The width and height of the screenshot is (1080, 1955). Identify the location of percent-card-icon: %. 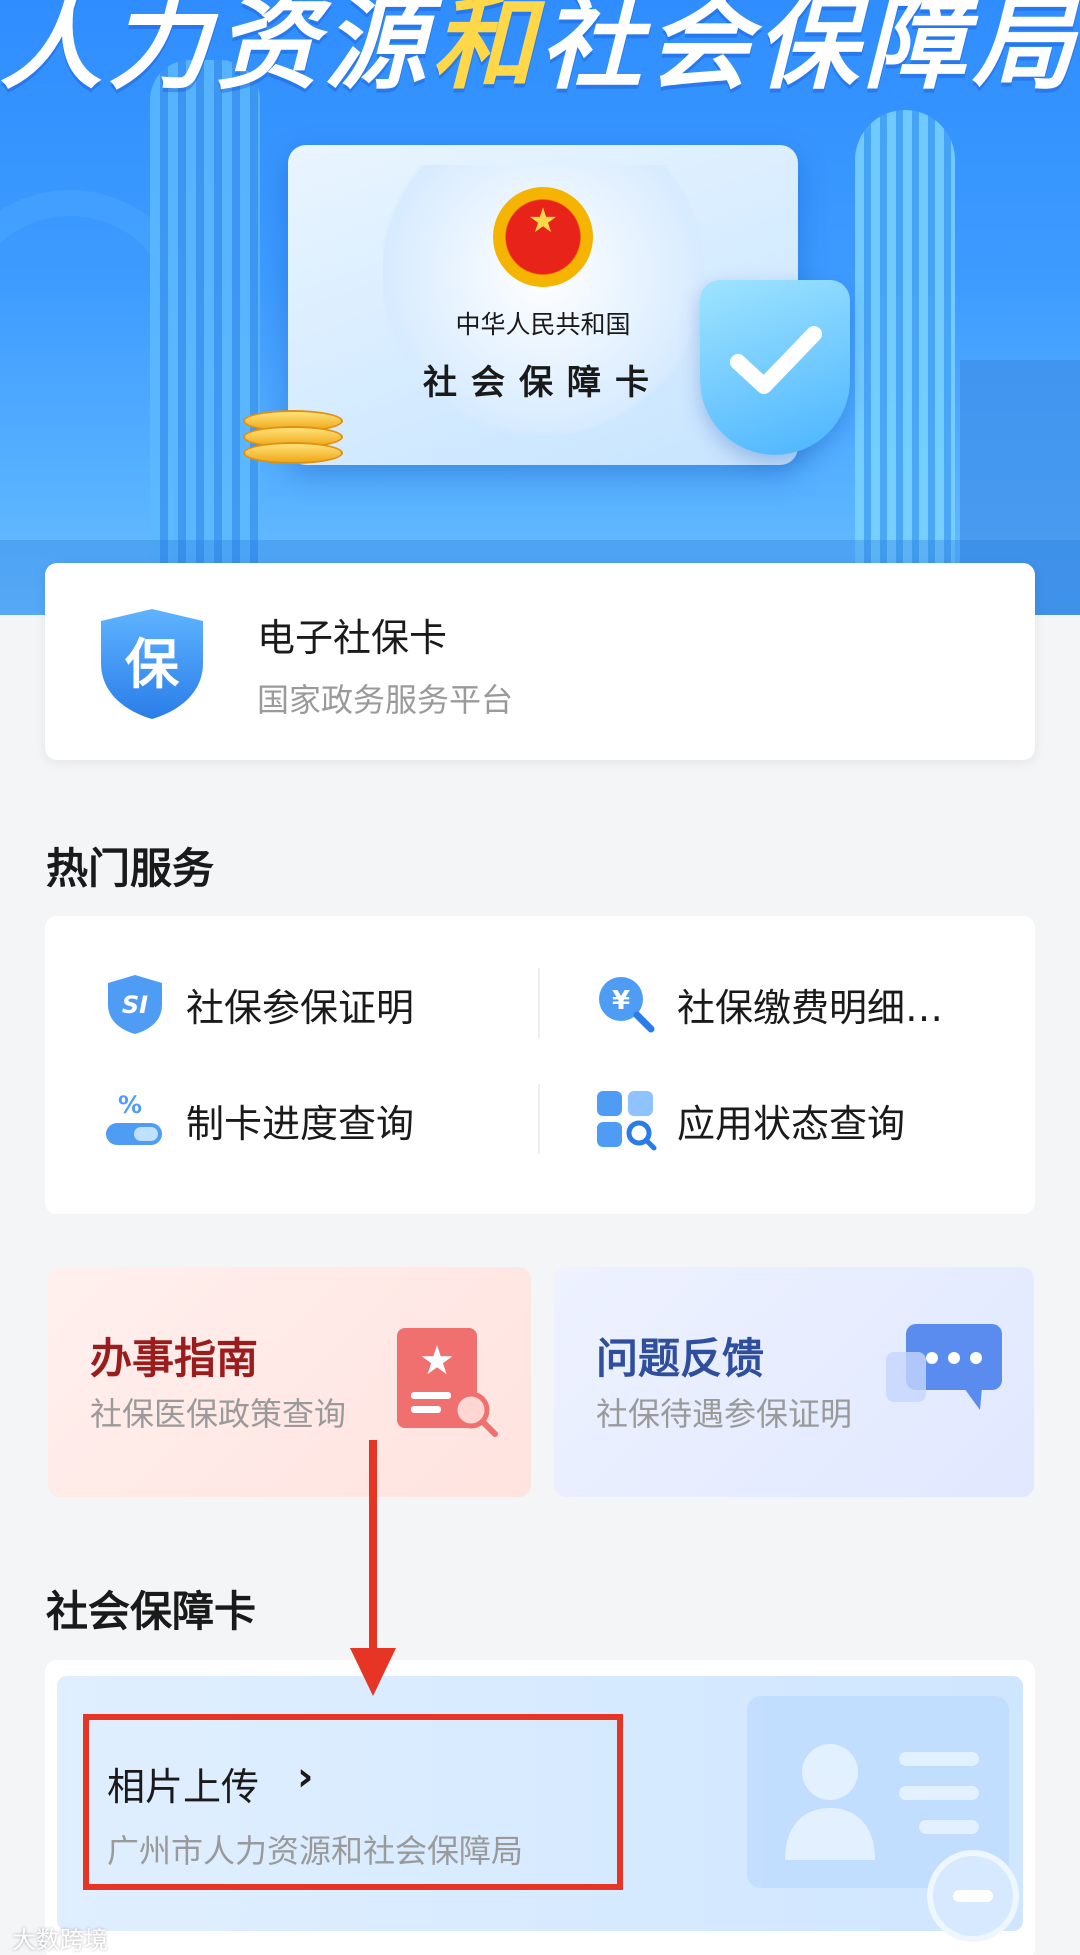
(135, 1120).